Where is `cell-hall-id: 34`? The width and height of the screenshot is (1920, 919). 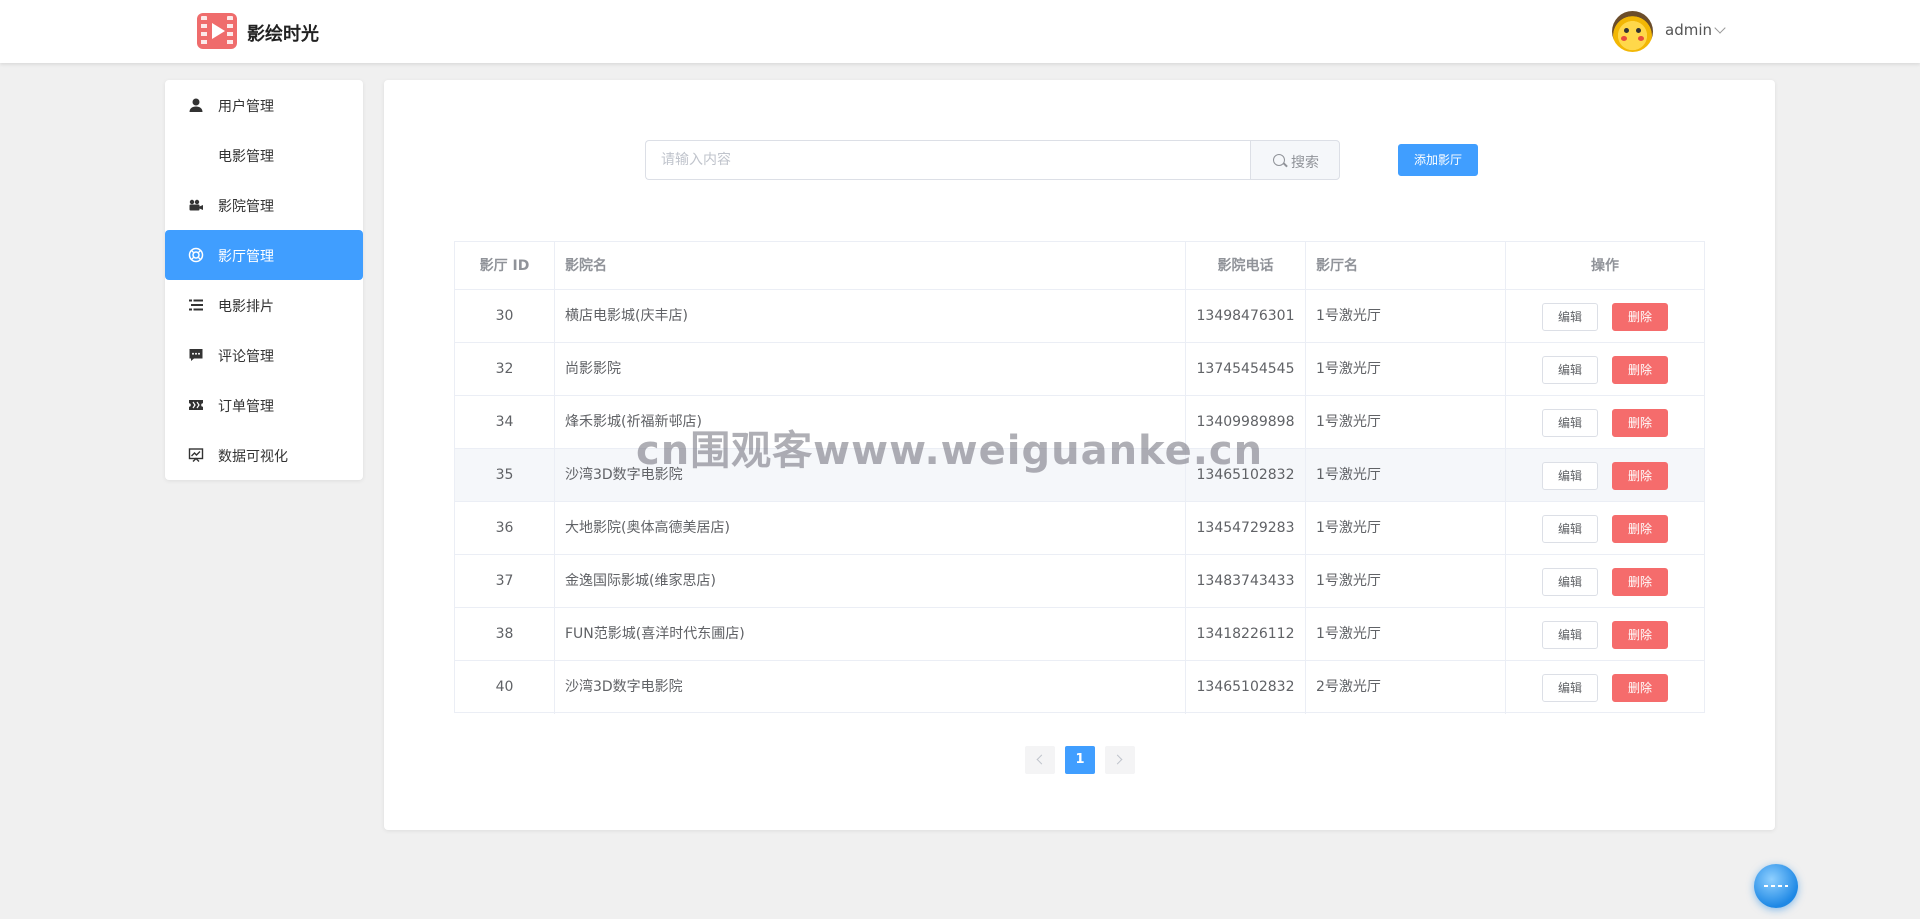
cell-hall-id: 34 is located at coordinates (505, 422).